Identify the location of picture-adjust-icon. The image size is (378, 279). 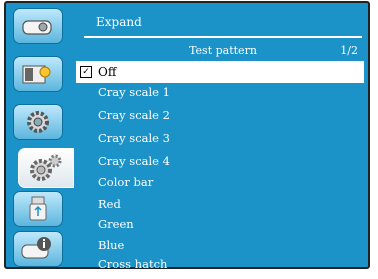
(36, 74).